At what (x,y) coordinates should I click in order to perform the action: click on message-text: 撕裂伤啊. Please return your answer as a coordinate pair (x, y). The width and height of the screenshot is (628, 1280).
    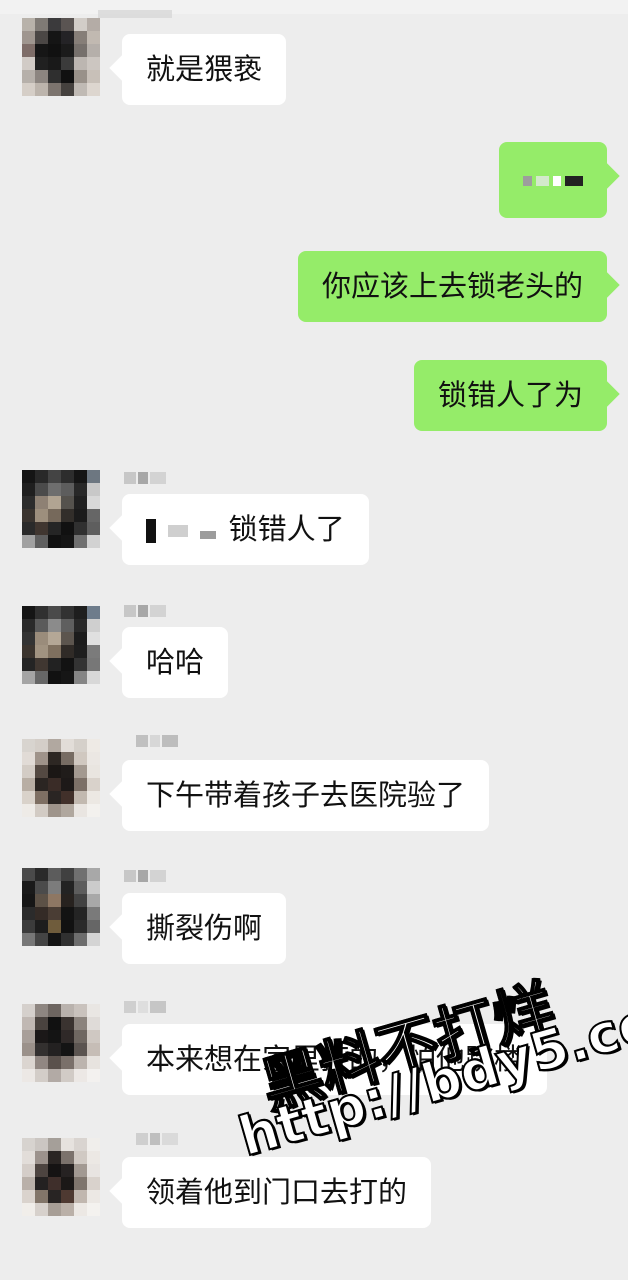
    Looking at the image, I should click on (204, 928).